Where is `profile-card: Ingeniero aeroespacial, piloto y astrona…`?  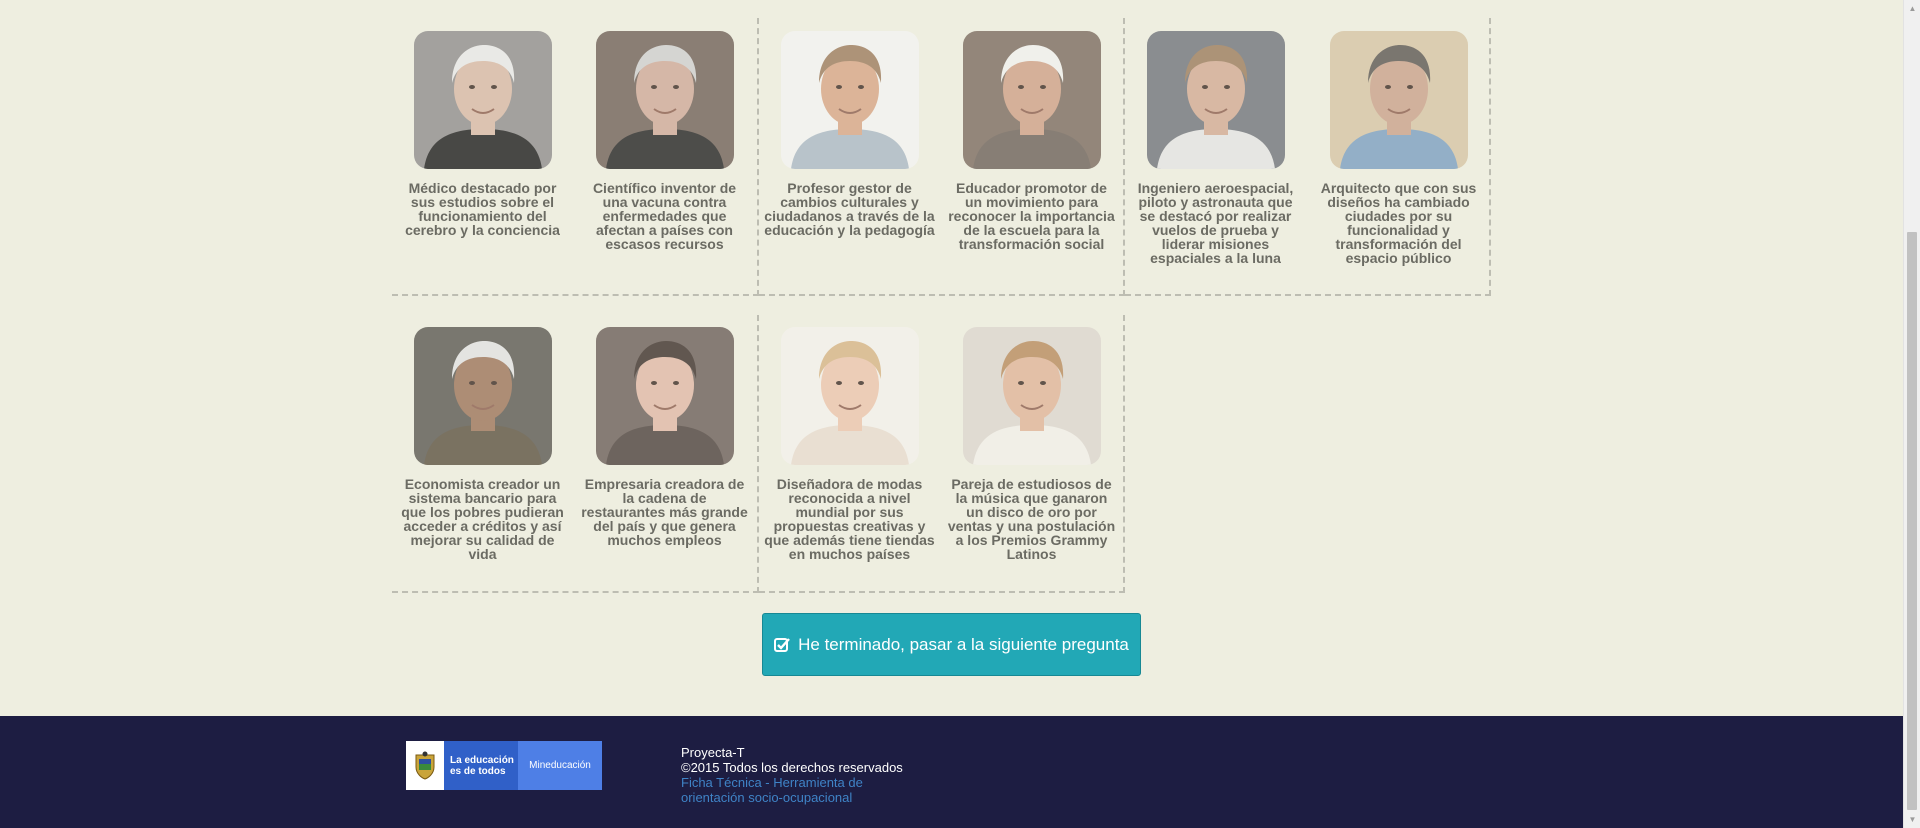
profile-card: Ingeniero aeroespacial, piloto y astrona… is located at coordinates (1215, 148).